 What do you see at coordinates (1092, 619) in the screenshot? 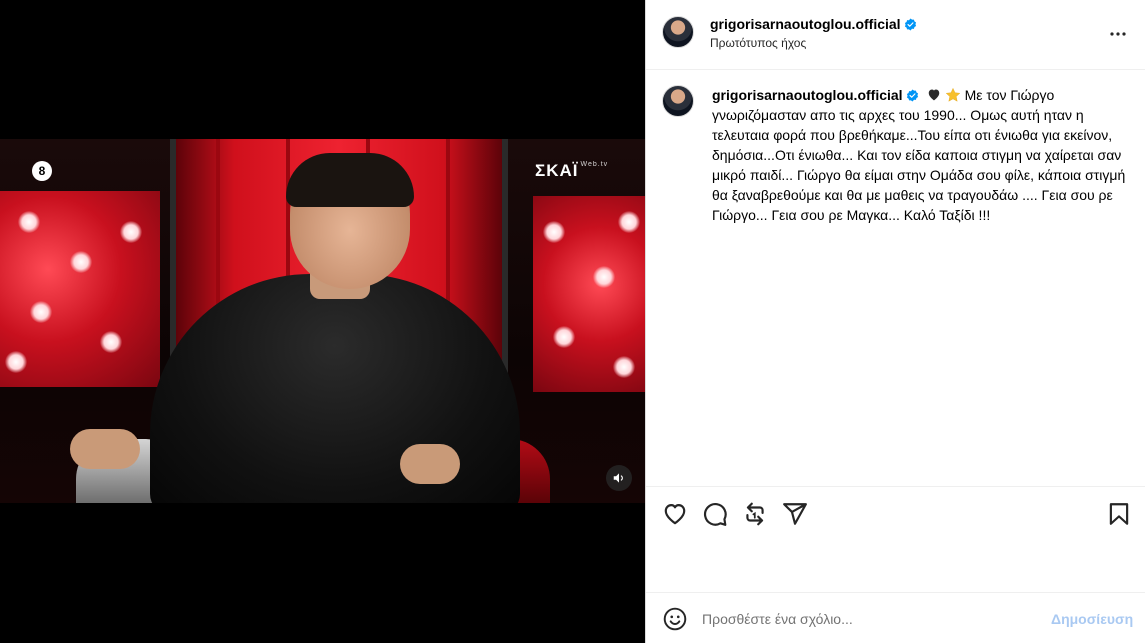
I see `post-comment-button: Δημοσίευση` at bounding box center [1092, 619].